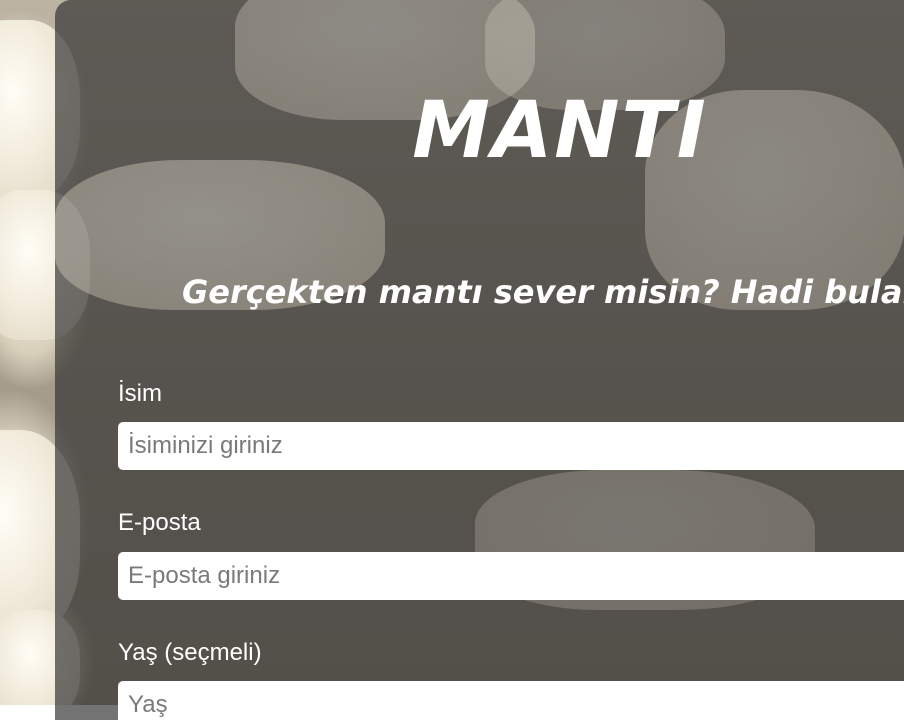 The width and height of the screenshot is (904, 720). Describe the element at coordinates (159, 522) in the screenshot. I see `email-label: E-posta` at that location.